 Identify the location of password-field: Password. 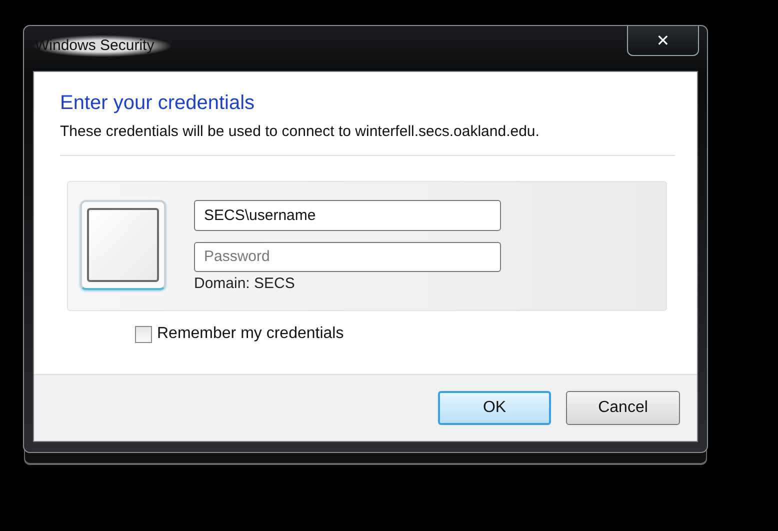
(347, 257).